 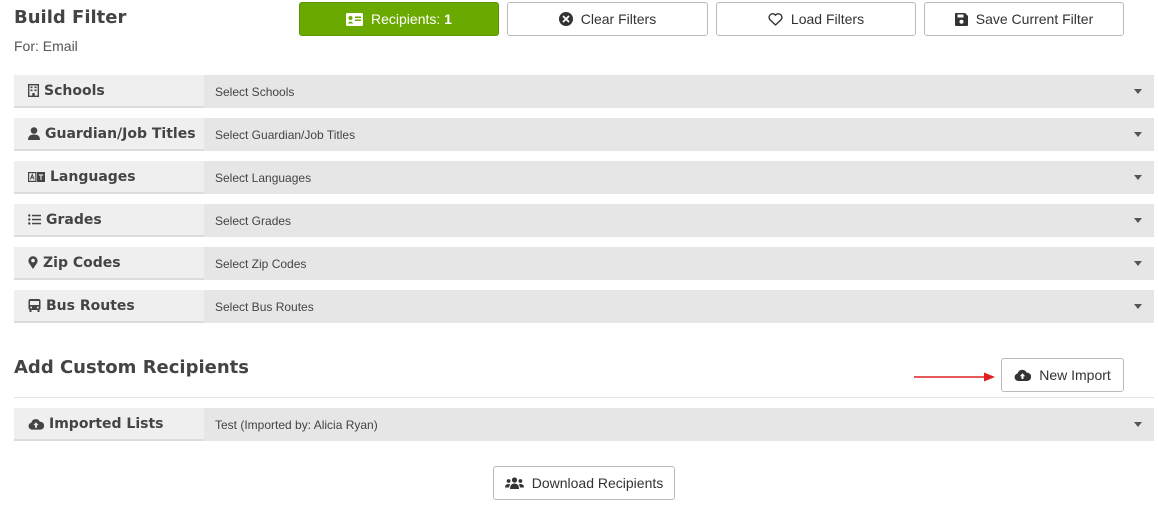 I want to click on save-icon, so click(x=961, y=19).